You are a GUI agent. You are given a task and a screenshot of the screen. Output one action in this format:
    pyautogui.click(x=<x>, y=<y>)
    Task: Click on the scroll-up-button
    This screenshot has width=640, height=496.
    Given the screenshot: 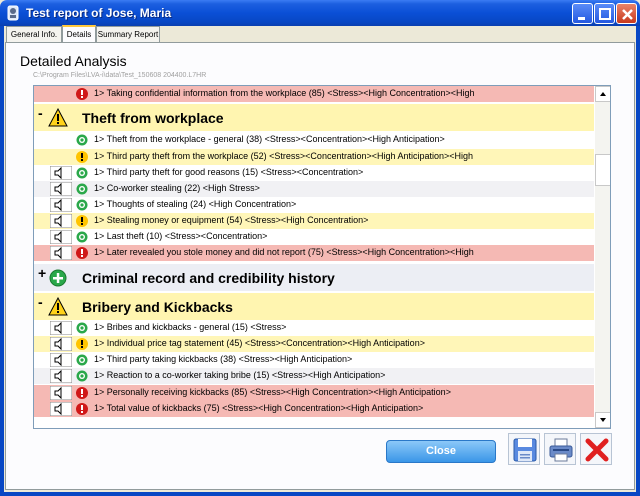 What is the action you would take?
    pyautogui.click(x=602, y=94)
    